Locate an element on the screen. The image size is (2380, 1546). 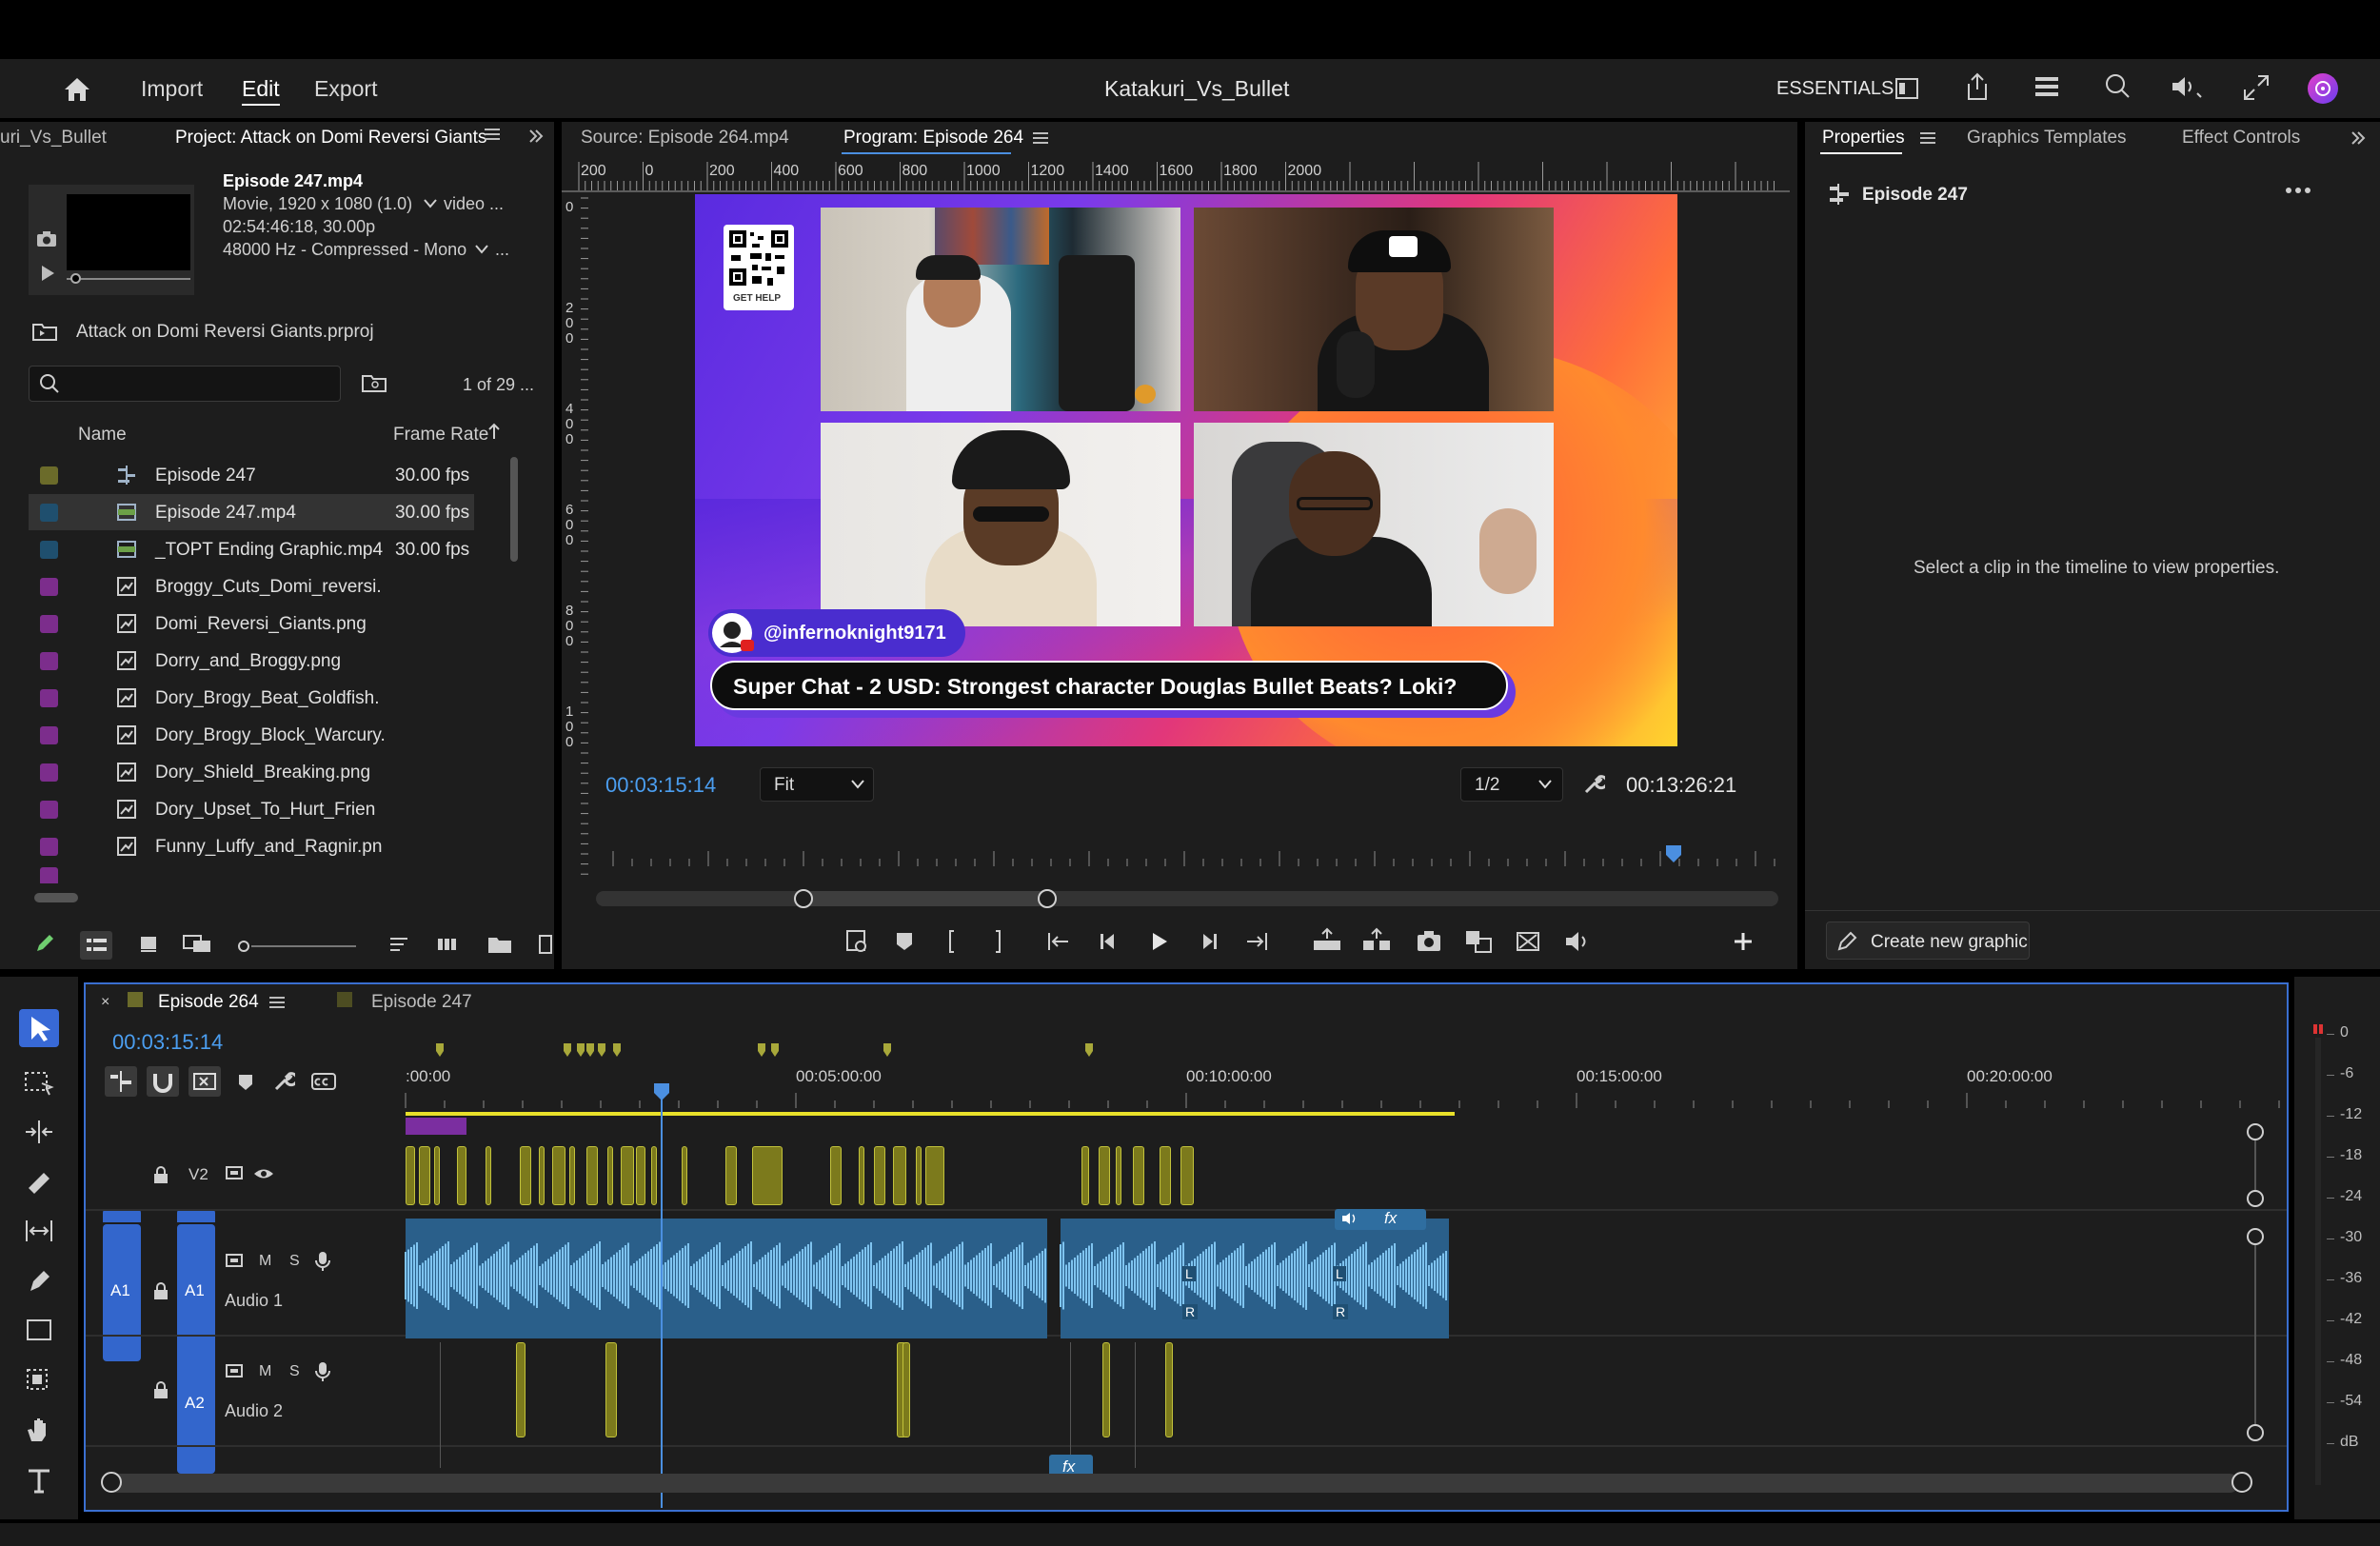
edit-tab: Edit is located at coordinates (261, 91).